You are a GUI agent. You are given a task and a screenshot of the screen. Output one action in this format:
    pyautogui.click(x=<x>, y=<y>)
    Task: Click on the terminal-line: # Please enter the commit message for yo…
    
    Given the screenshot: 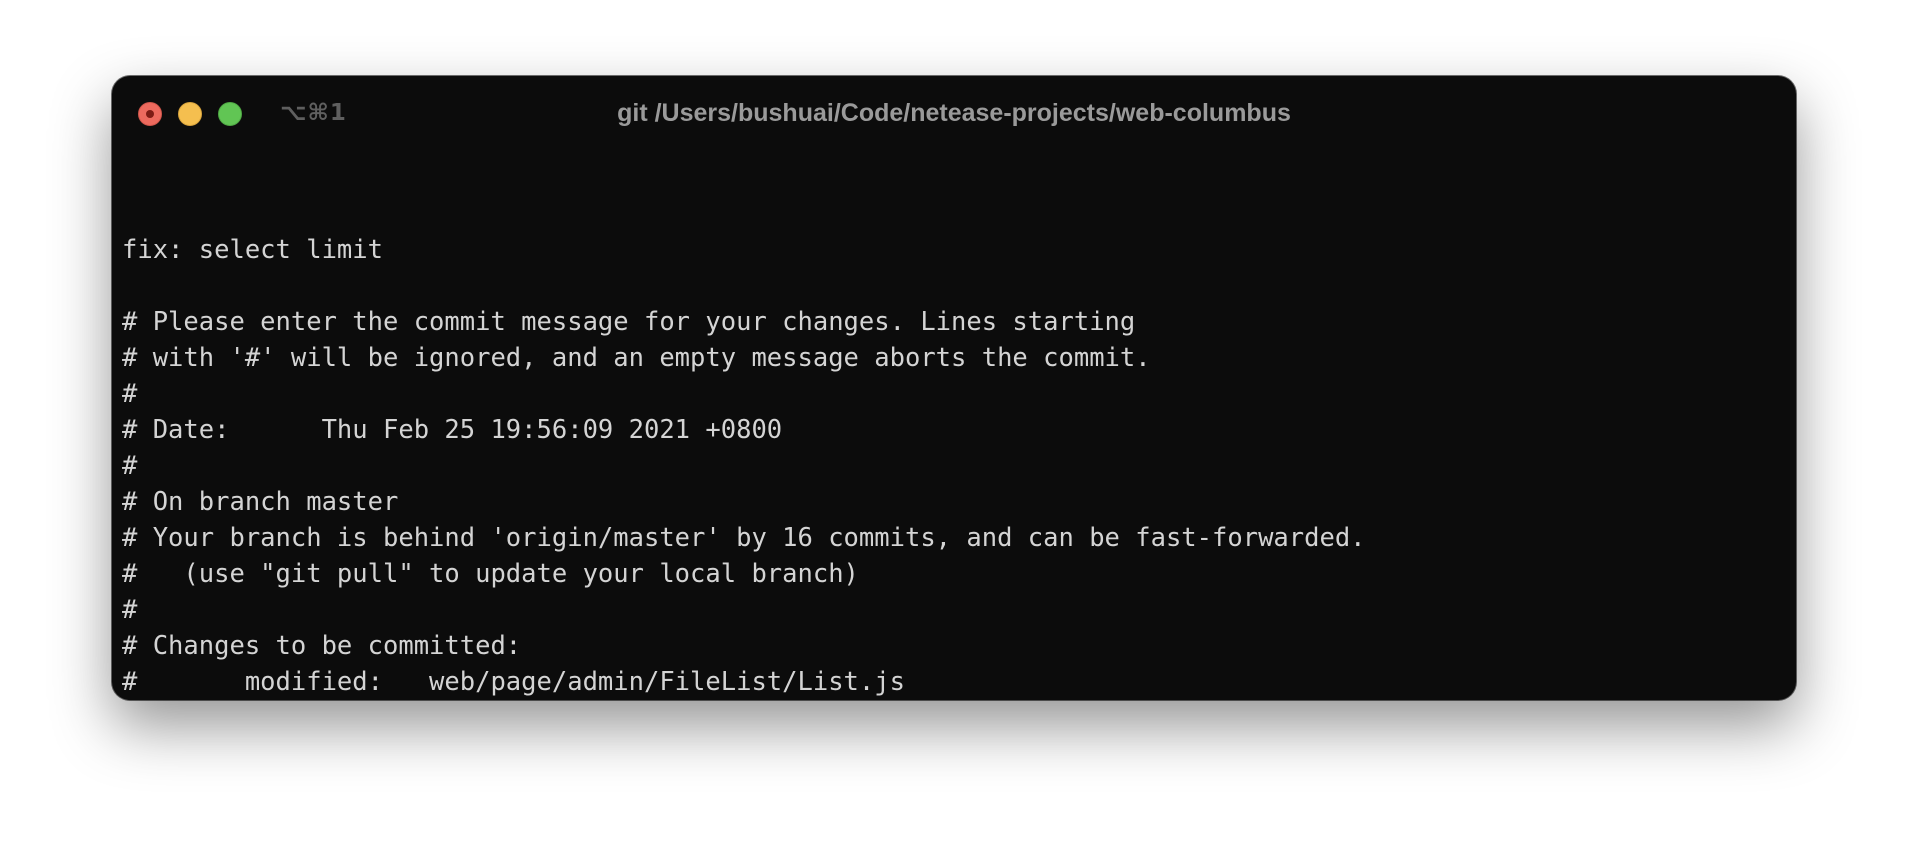 What is the action you would take?
    pyautogui.click(x=629, y=322)
    